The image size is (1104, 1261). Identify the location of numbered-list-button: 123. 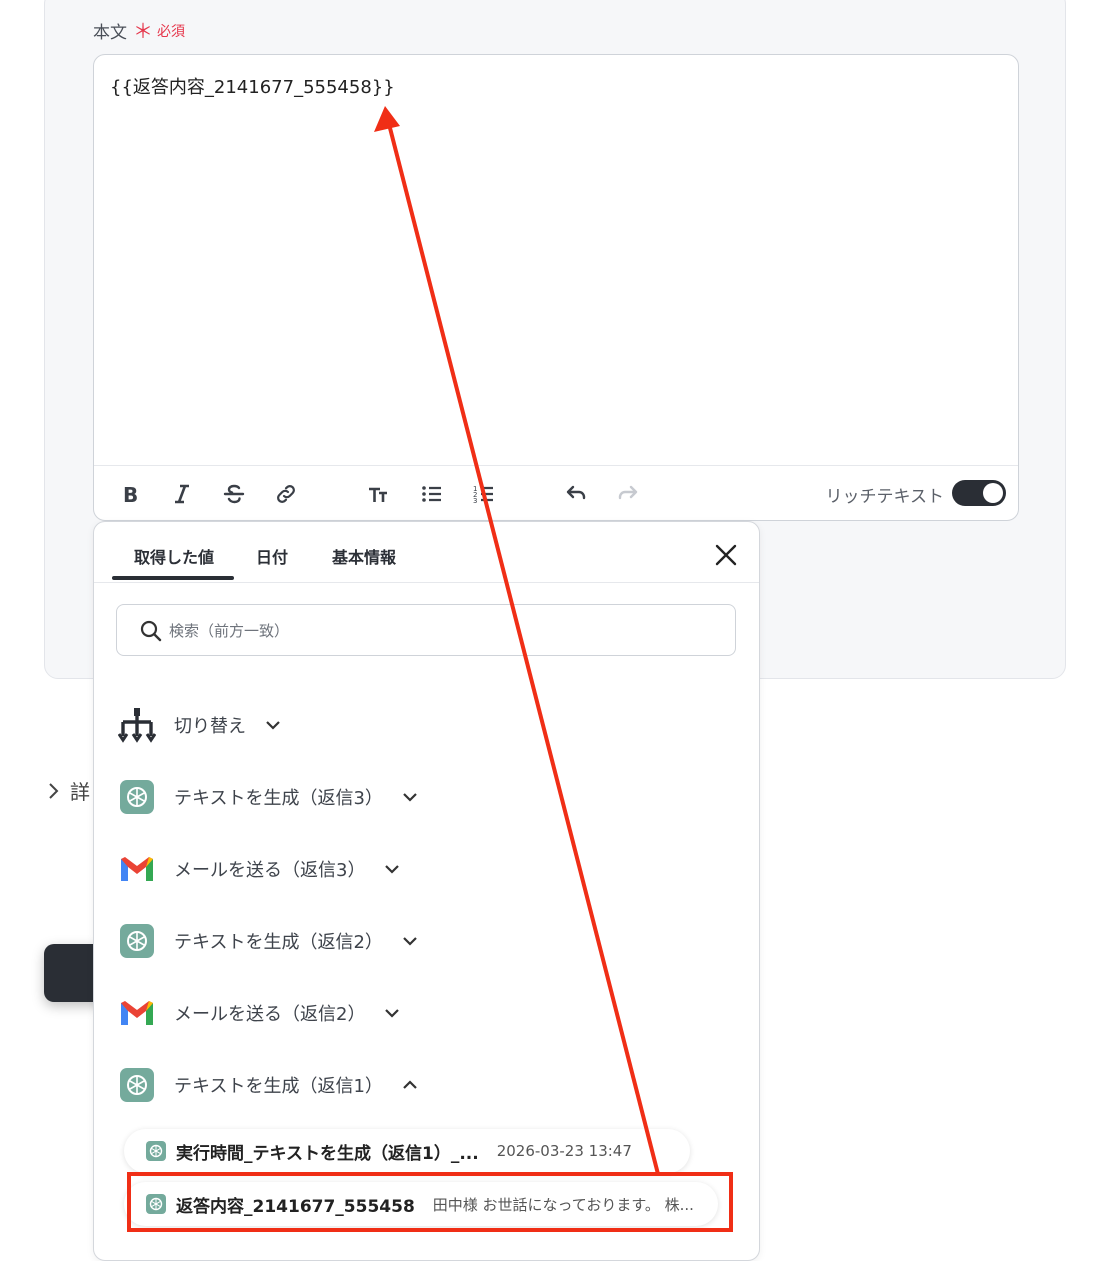
(484, 494).